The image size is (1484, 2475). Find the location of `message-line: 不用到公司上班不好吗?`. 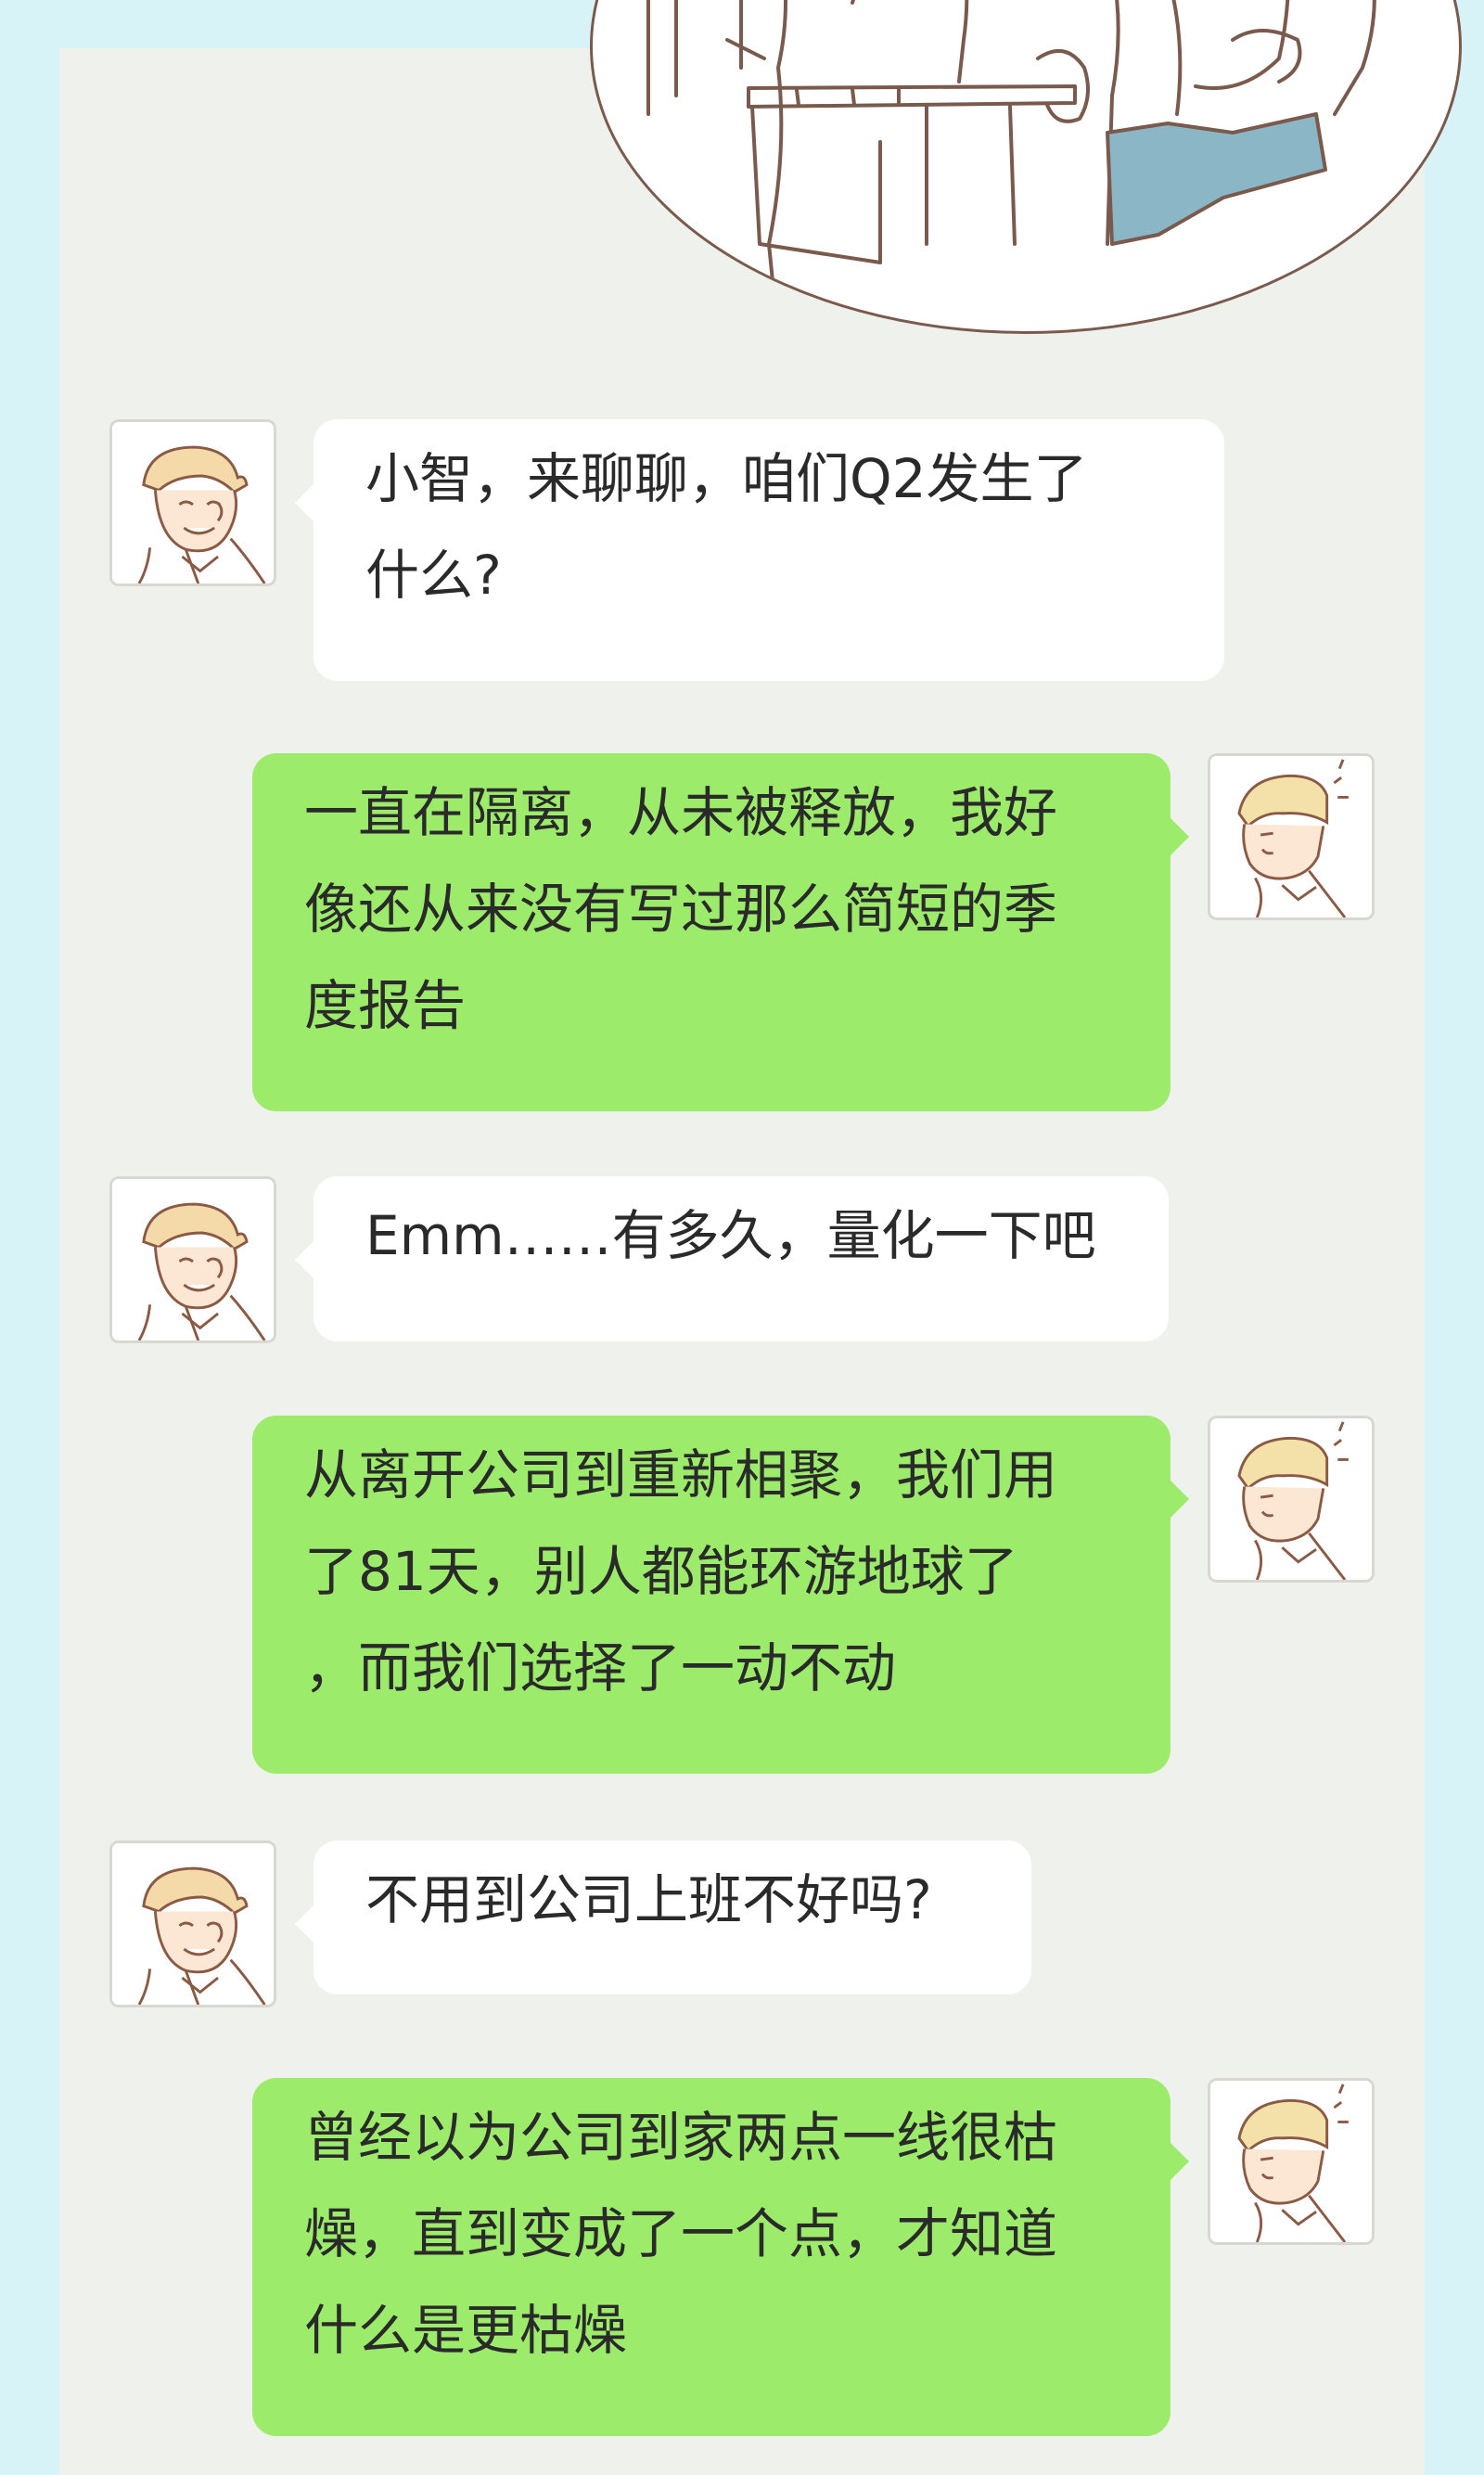

message-line: 不用到公司上班不好吗? is located at coordinates (648, 1899).